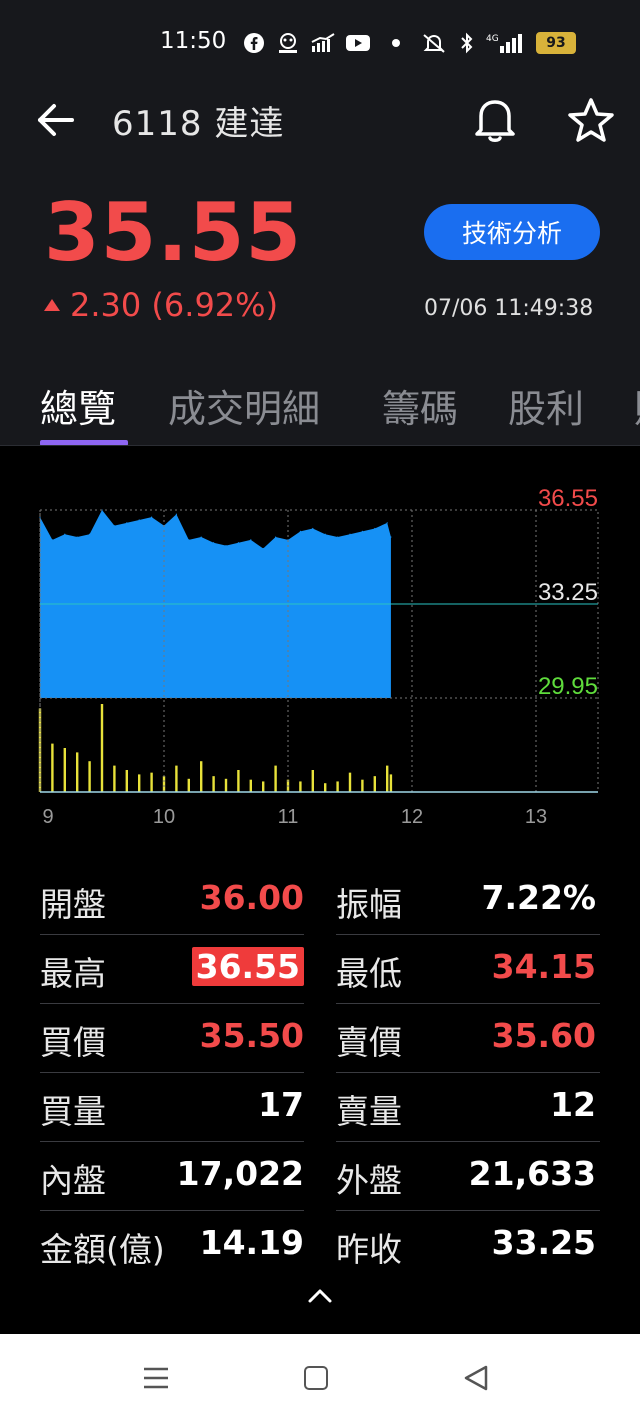  Describe the element at coordinates (539, 897) in the screenshot. I see `stat-value: 7.22%` at that location.